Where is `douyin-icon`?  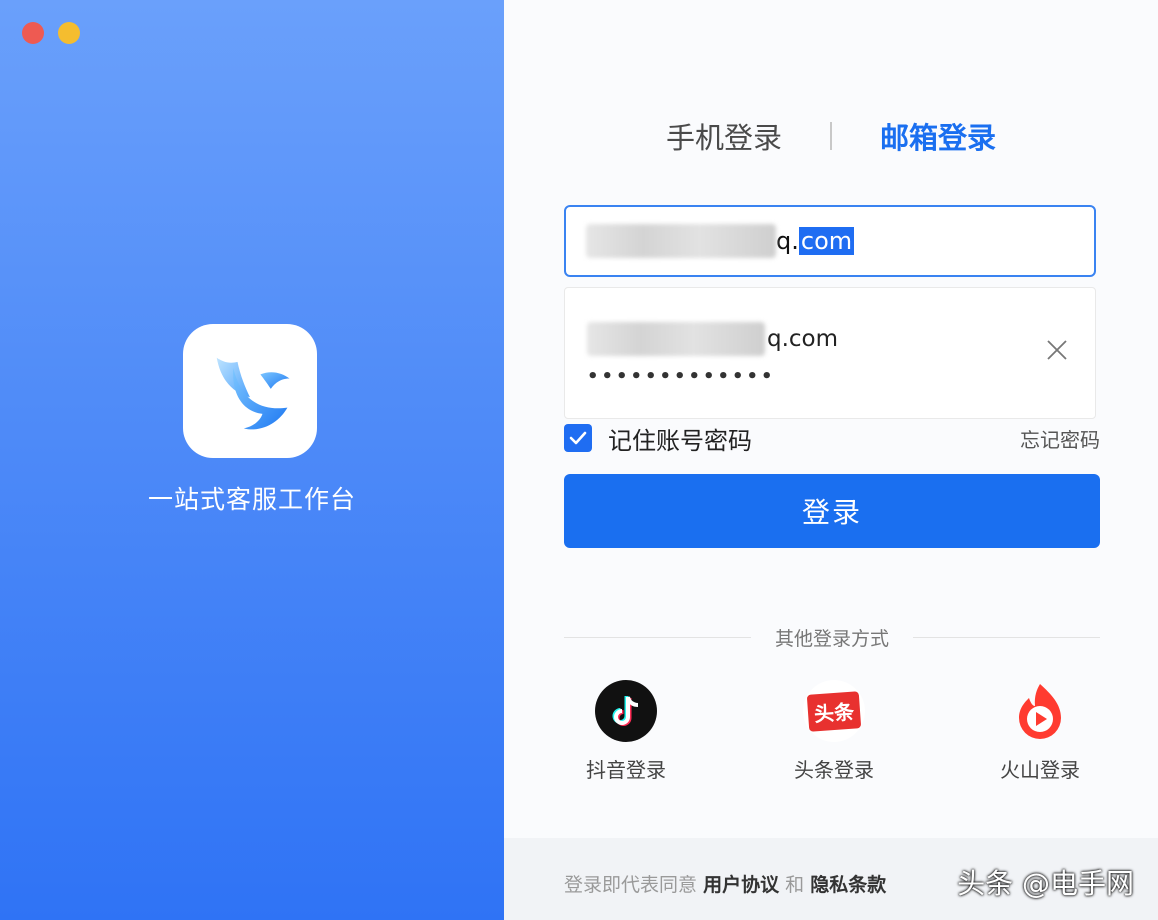 douyin-icon is located at coordinates (626, 711).